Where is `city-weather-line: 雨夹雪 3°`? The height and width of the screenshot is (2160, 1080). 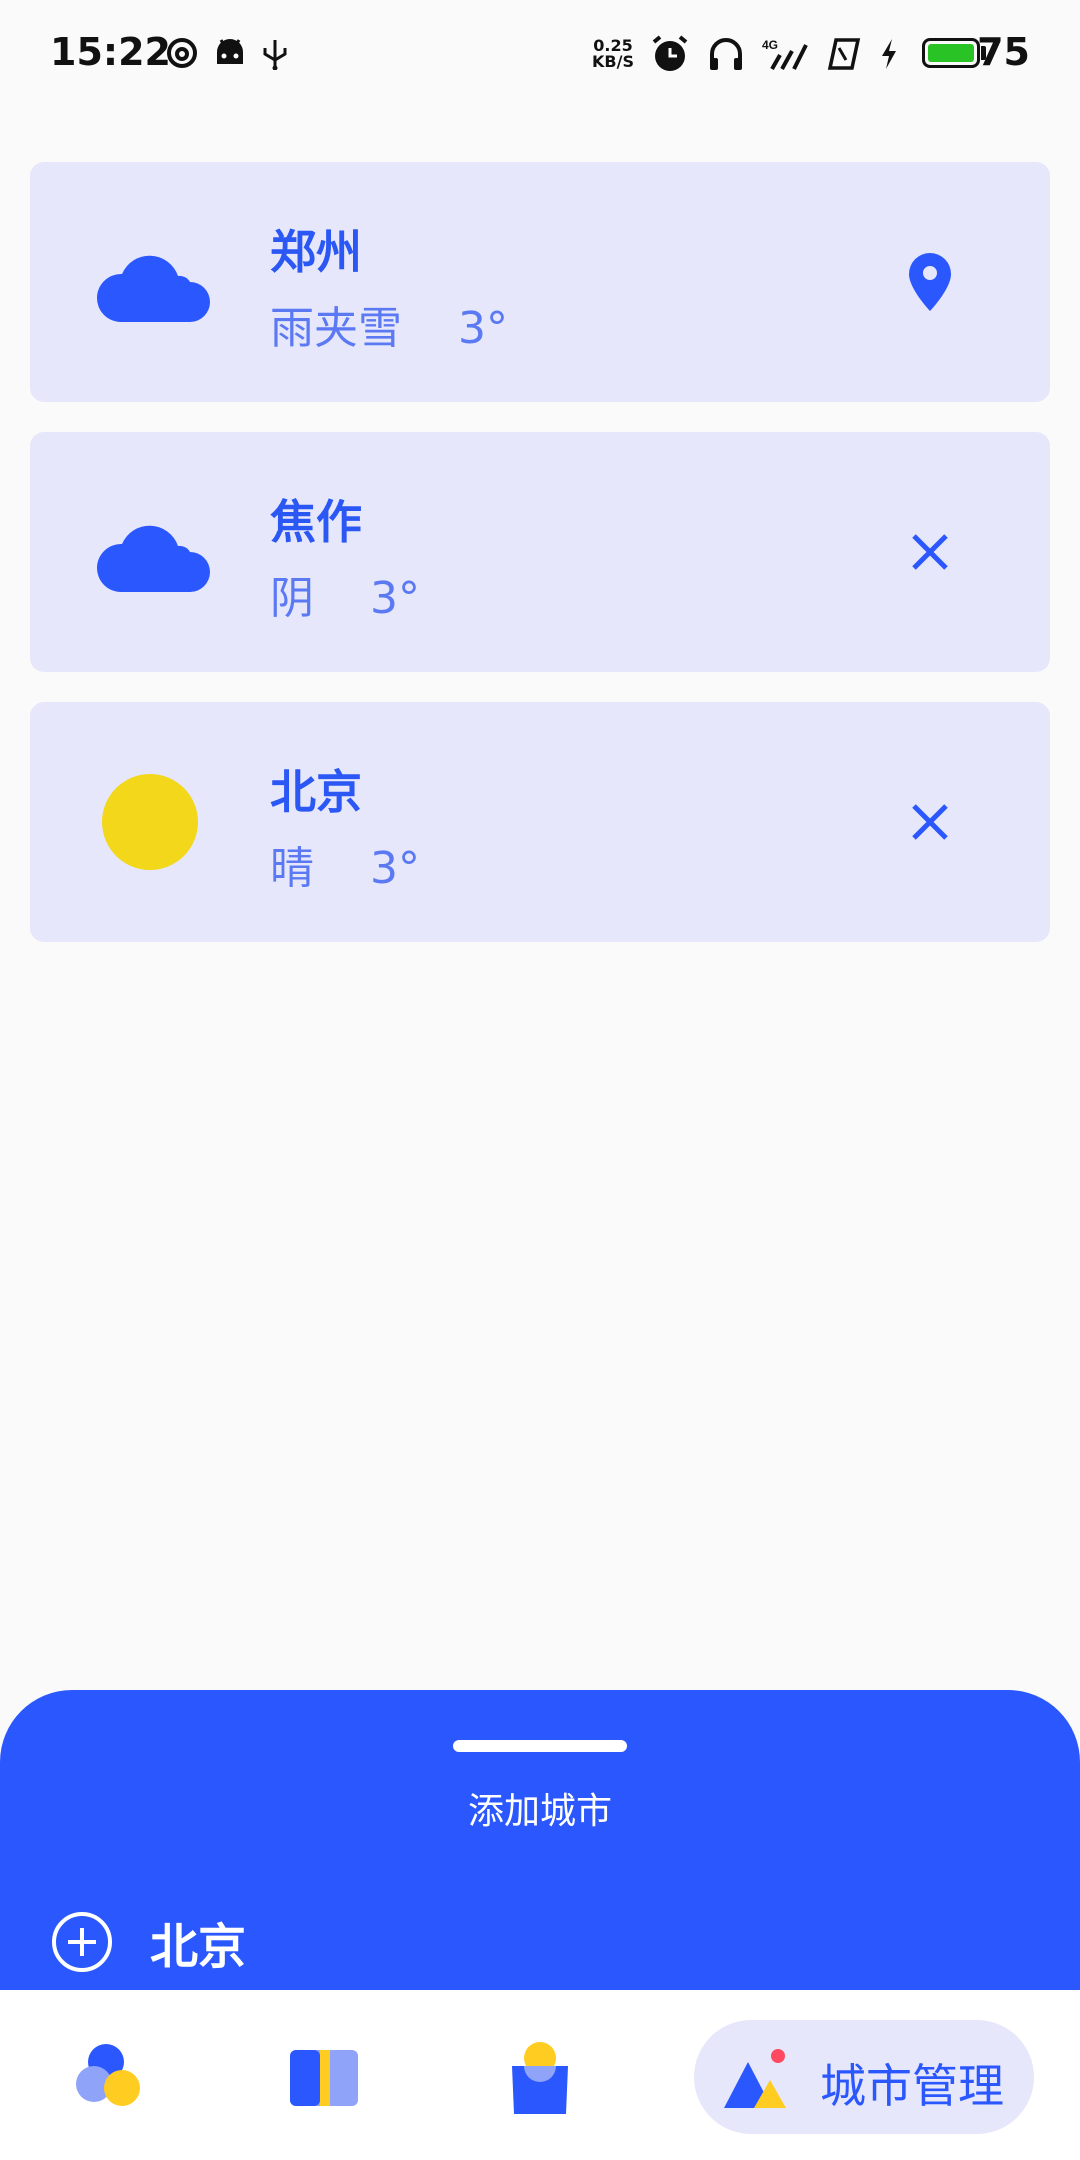 city-weather-line: 雨夹雪 3° is located at coordinates (389, 324).